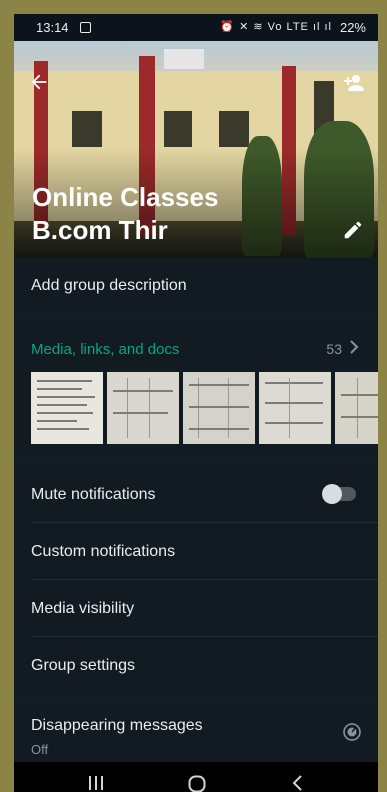 This screenshot has width=387, height=792. Describe the element at coordinates (352, 27) in the screenshot. I see `battery-level: 22%` at that location.